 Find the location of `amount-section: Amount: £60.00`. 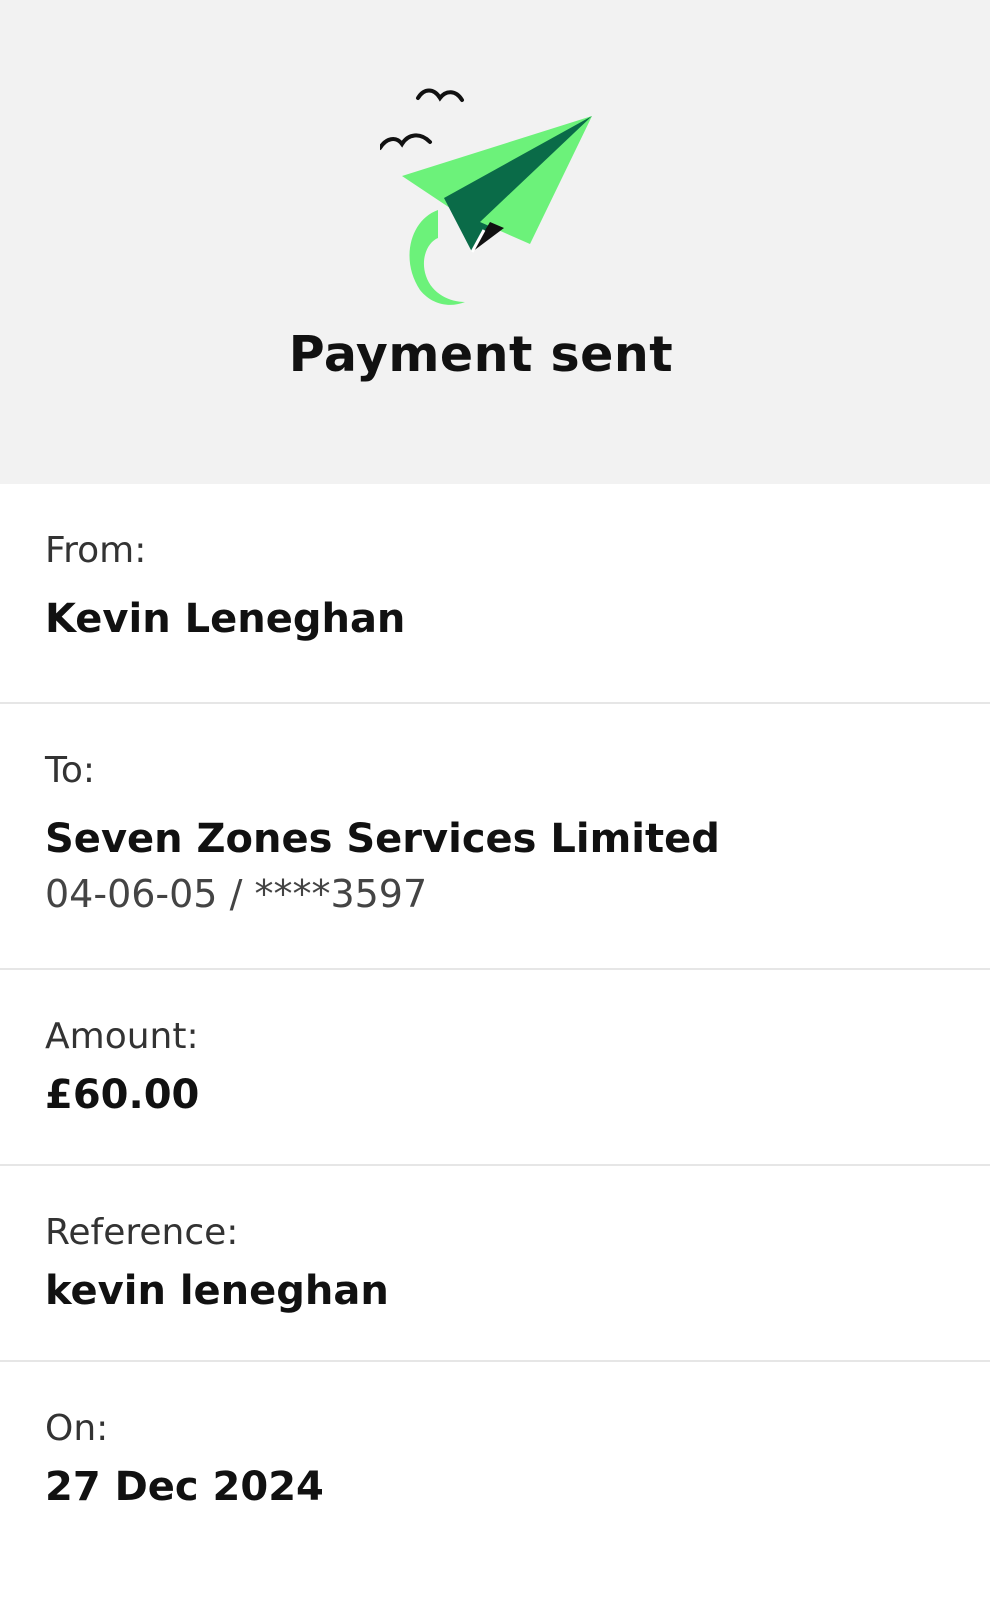

amount-section: Amount: £60.00 is located at coordinates (495, 1068).